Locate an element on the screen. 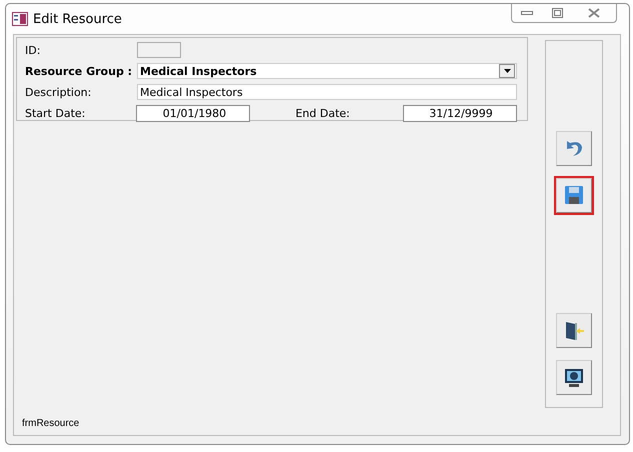  exit-button is located at coordinates (574, 330).